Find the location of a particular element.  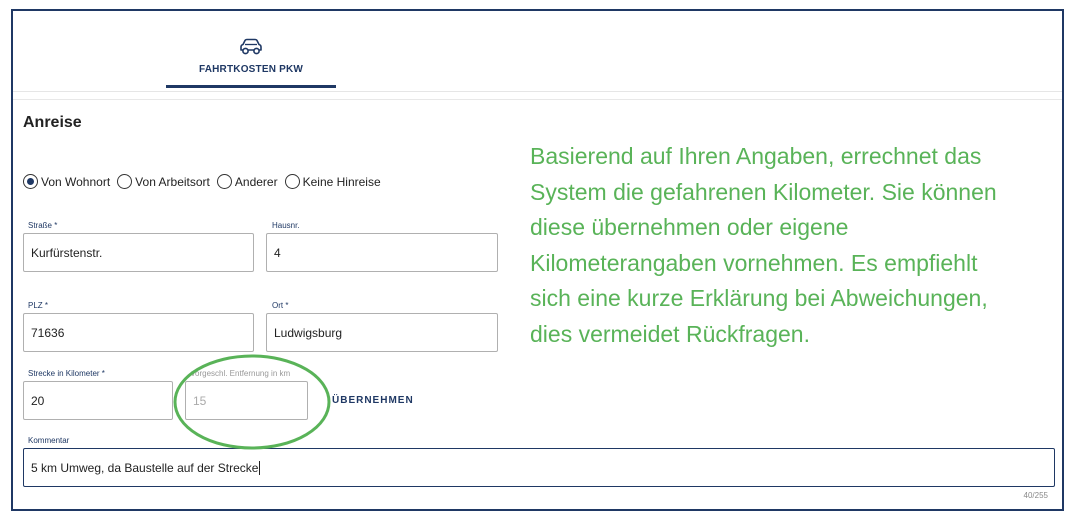

radio-von-wohnort: Von Wohnort is located at coordinates (66, 181).